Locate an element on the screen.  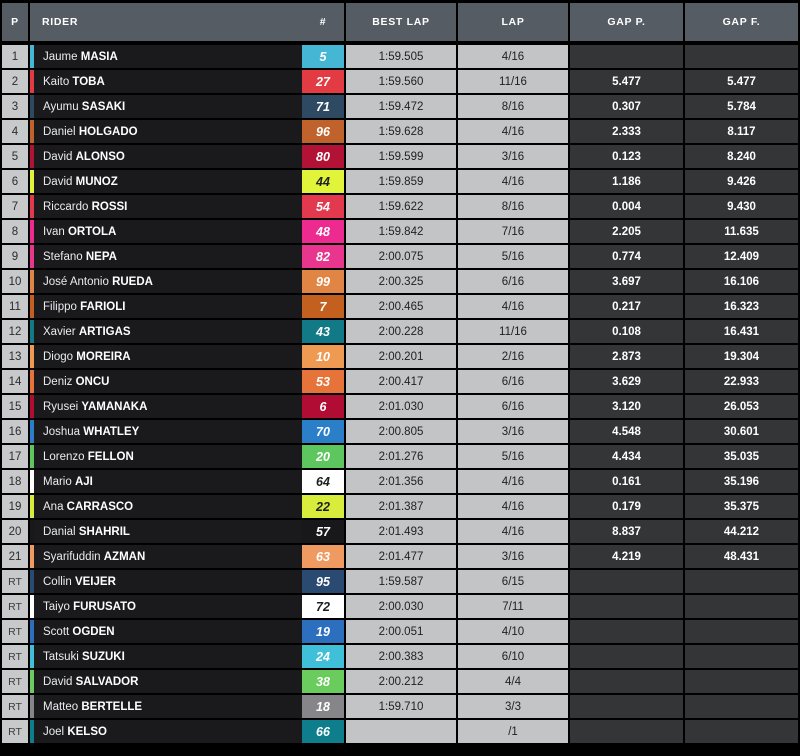
table-row: 2 Kaito TOBA 27 1:59.560 11/16 5.477 5.477 is located at coordinates (400, 81).